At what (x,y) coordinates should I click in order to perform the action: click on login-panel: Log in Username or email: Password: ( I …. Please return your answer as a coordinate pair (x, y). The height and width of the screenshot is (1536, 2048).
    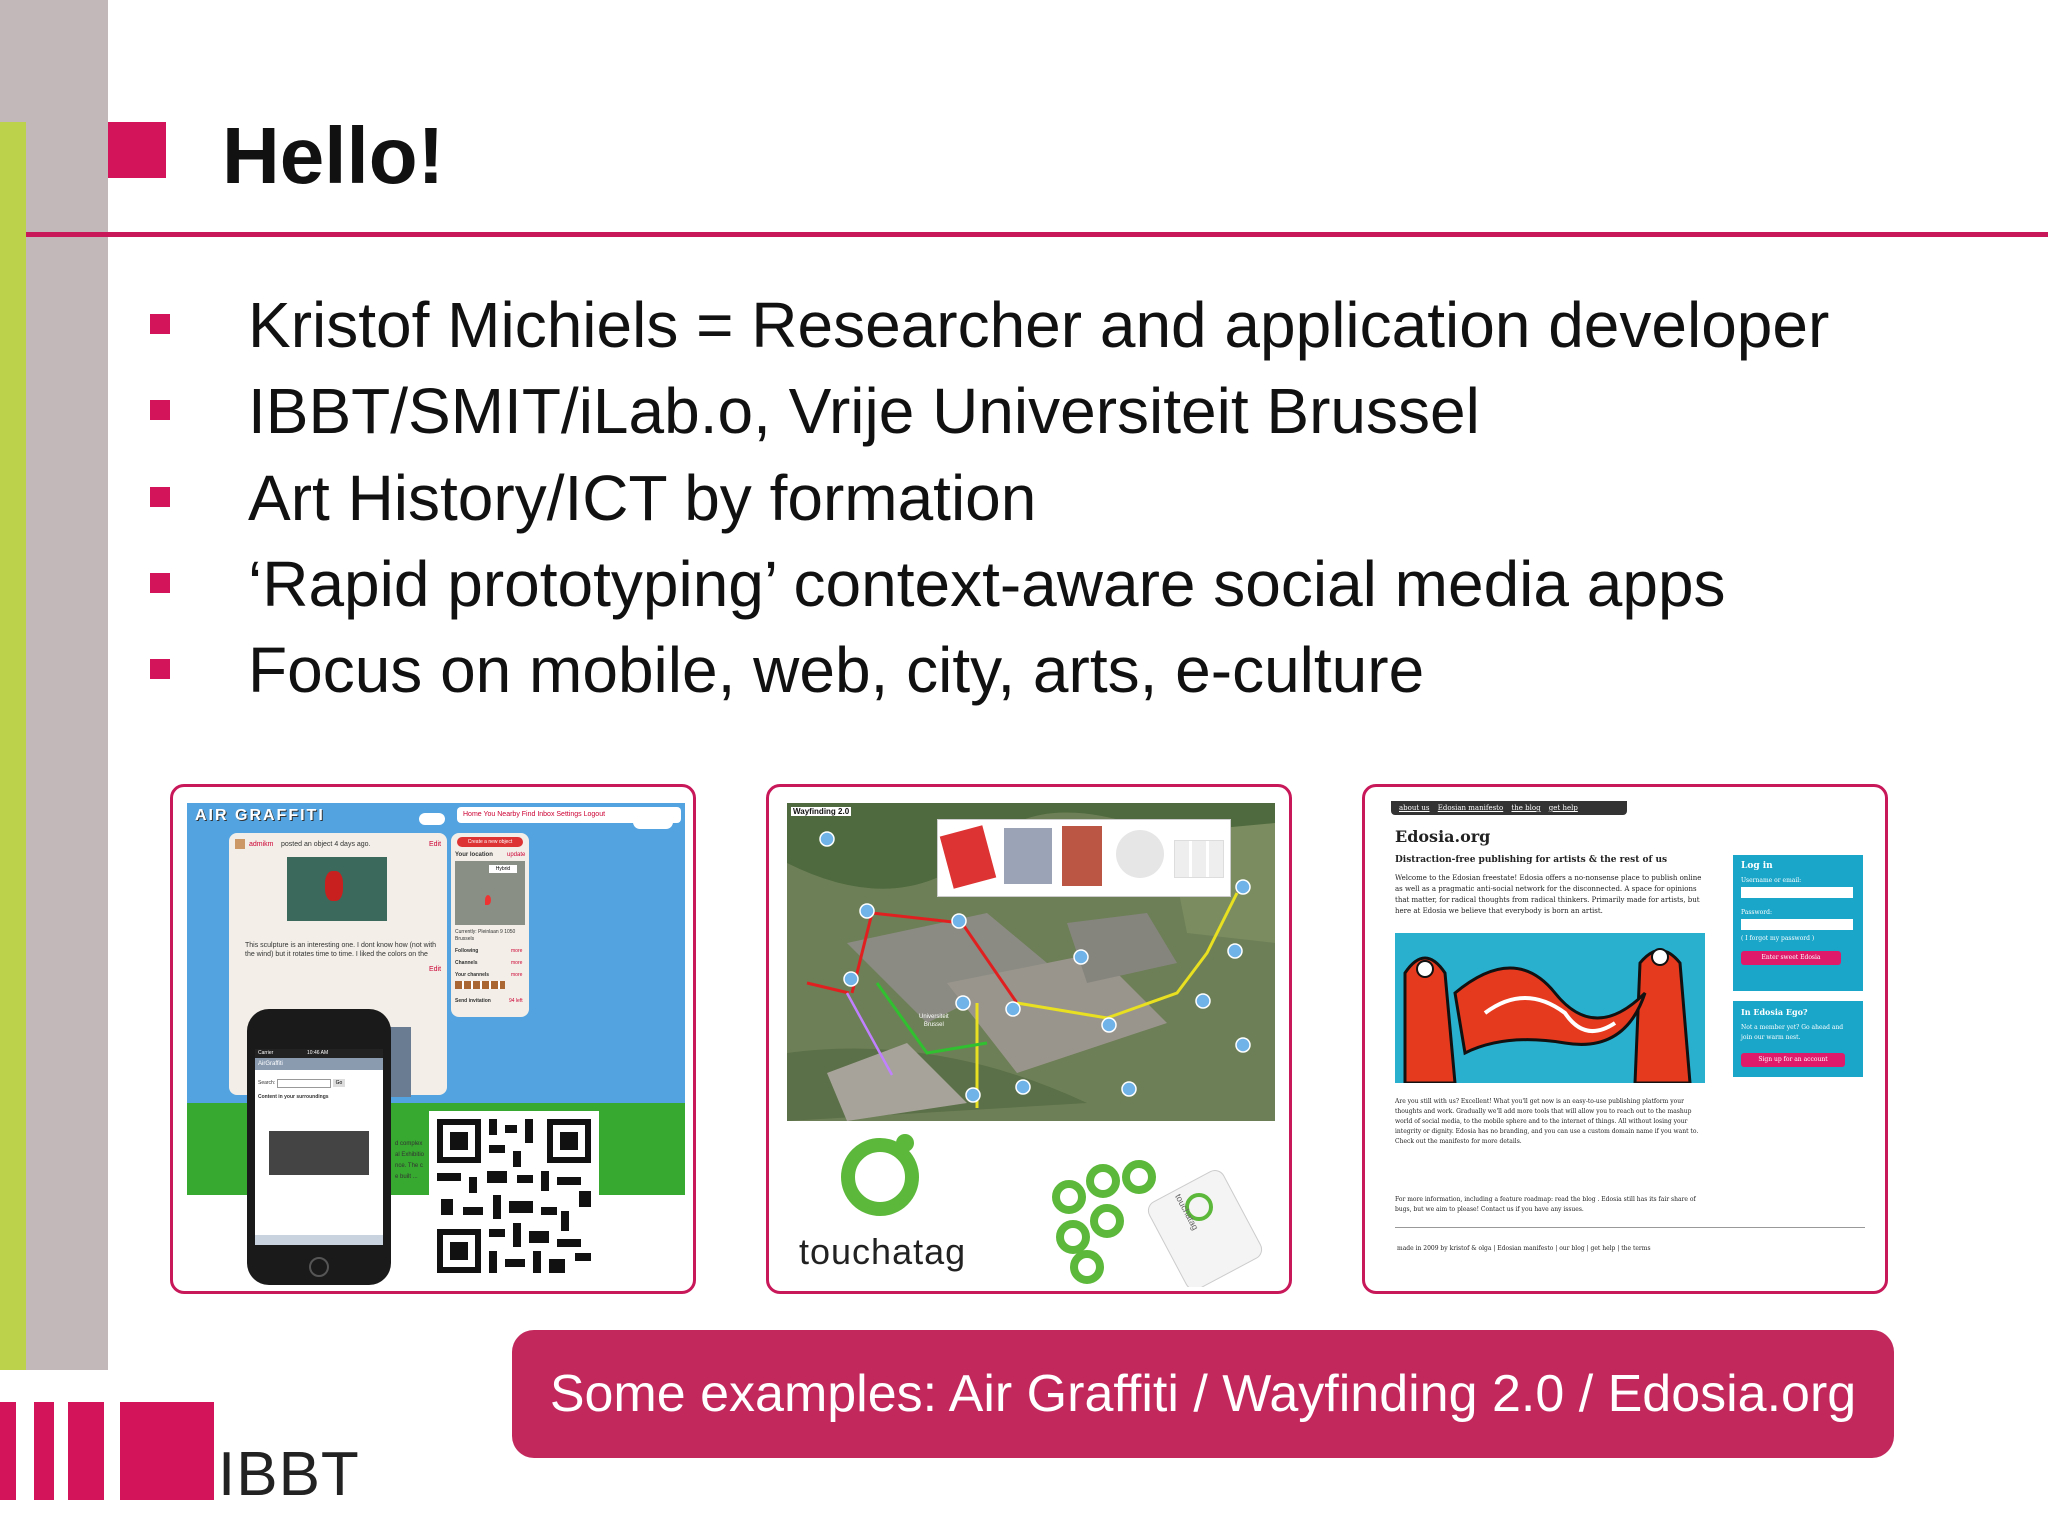
    Looking at the image, I should click on (1798, 923).